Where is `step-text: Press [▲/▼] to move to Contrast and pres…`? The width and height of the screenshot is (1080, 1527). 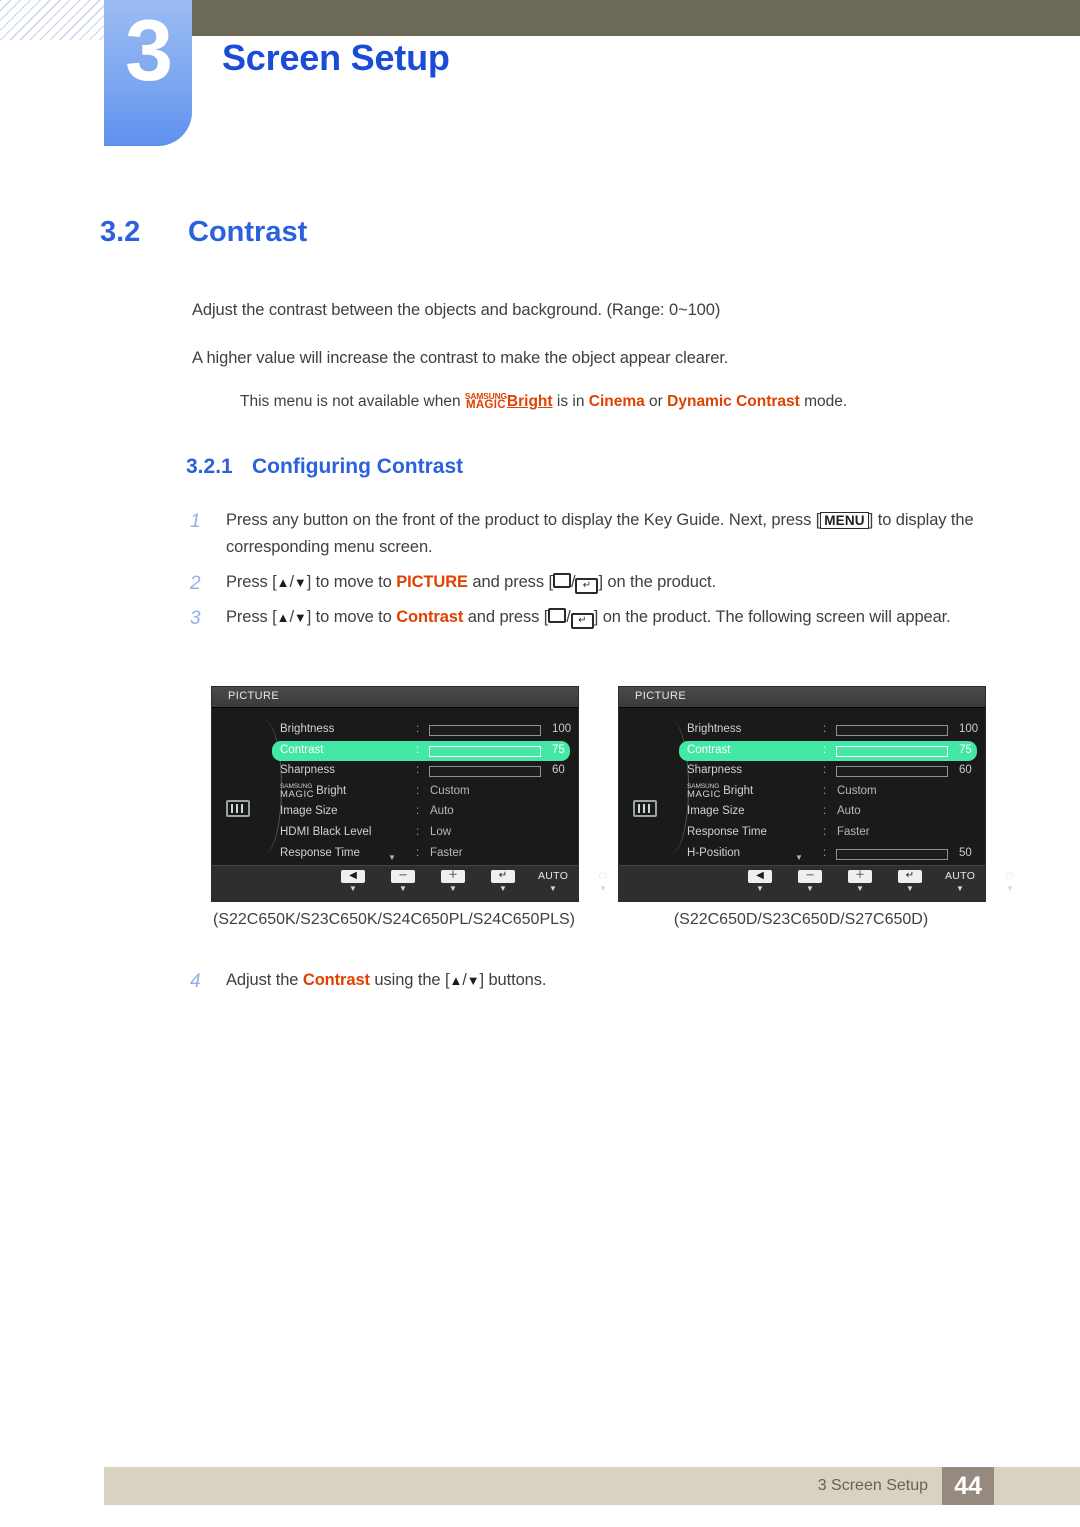
step-text: Press [▲/▼] to move to Contrast and pres… is located at coordinates (618, 617).